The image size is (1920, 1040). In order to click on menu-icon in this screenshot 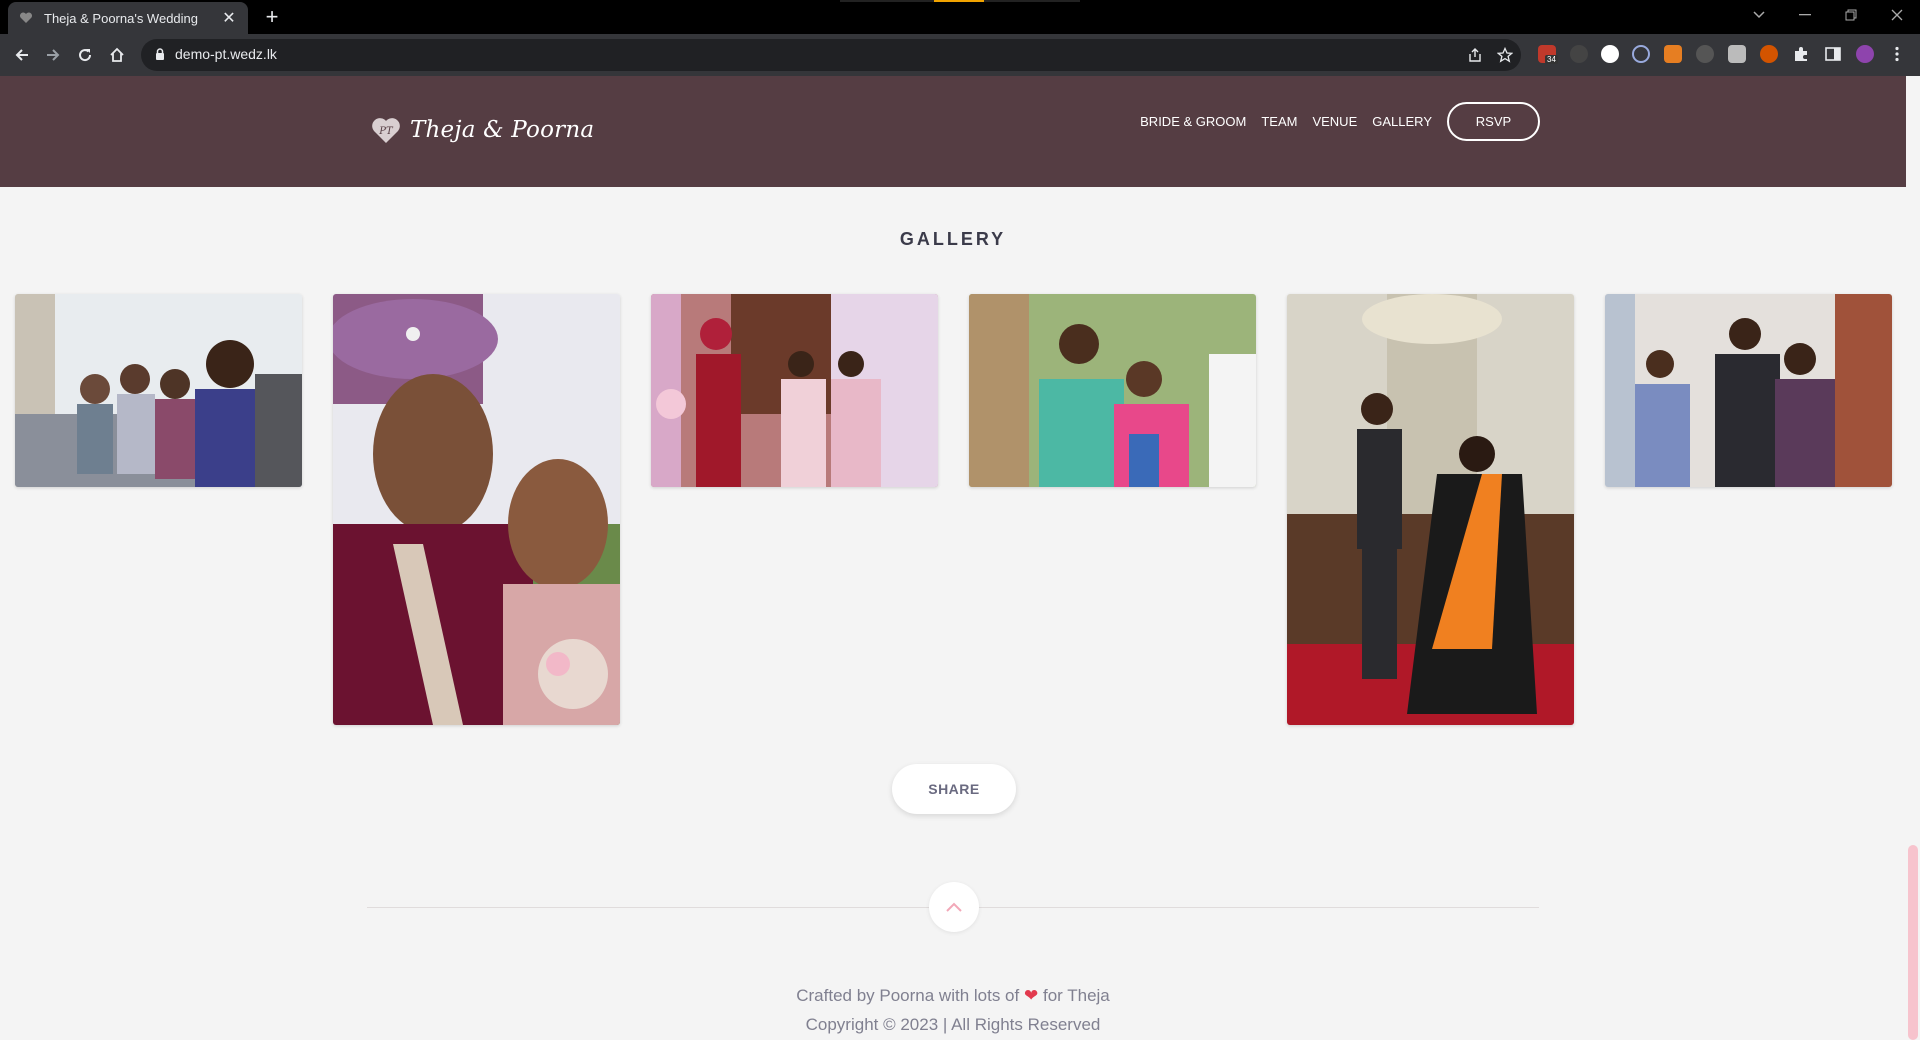, I will do `click(1897, 54)`.